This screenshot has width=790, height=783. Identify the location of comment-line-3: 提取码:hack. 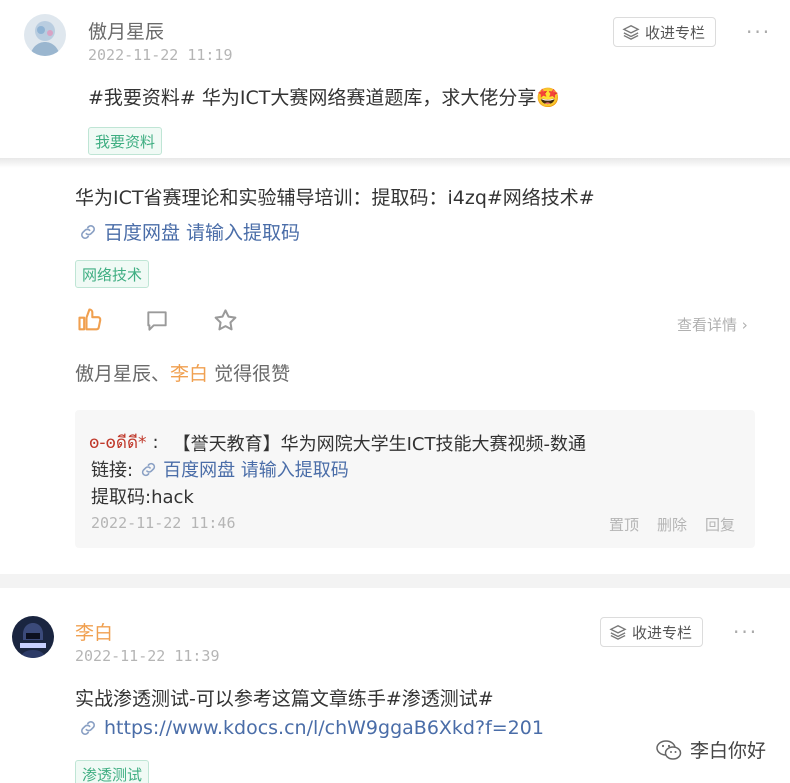
(142, 496).